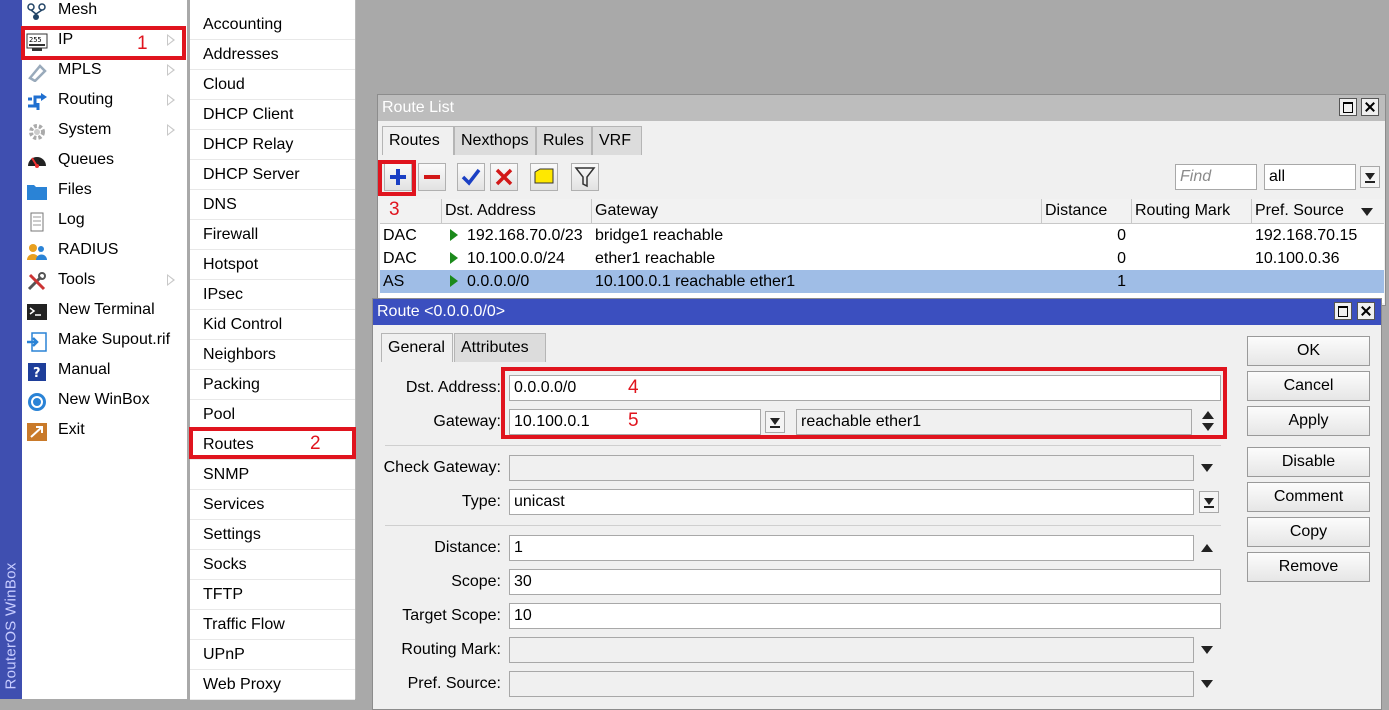 The width and height of the screenshot is (1389, 710). I want to click on annotation-number-3: 3, so click(394, 209).